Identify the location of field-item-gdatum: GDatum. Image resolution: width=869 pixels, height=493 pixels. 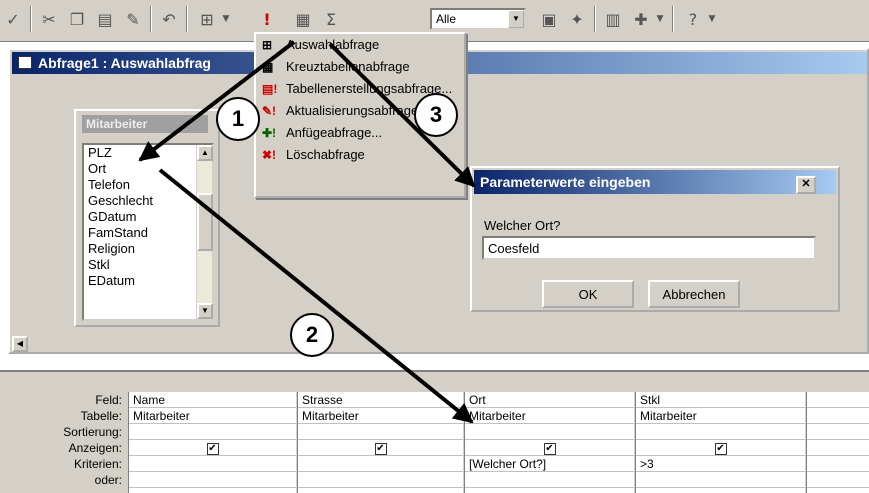
(148, 217).